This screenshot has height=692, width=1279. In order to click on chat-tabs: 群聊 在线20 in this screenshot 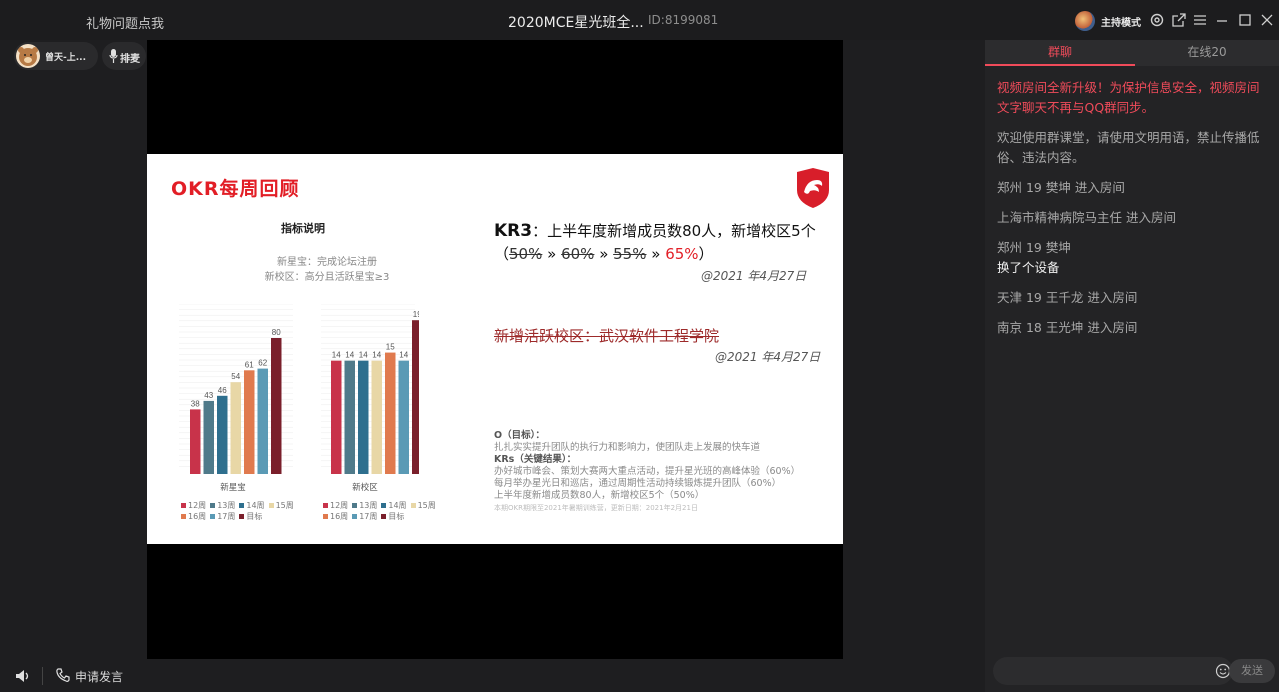, I will do `click(1132, 53)`.